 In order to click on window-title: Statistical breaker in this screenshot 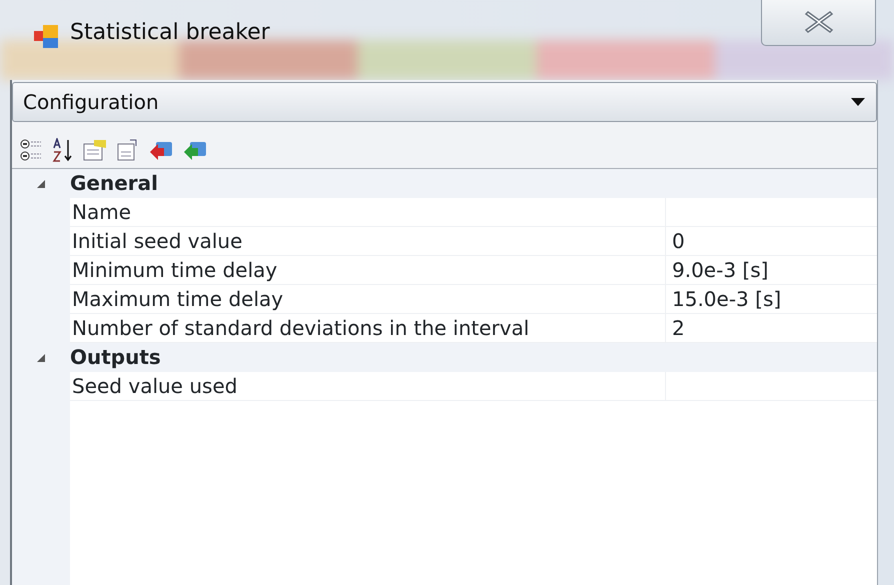, I will do `click(170, 33)`.